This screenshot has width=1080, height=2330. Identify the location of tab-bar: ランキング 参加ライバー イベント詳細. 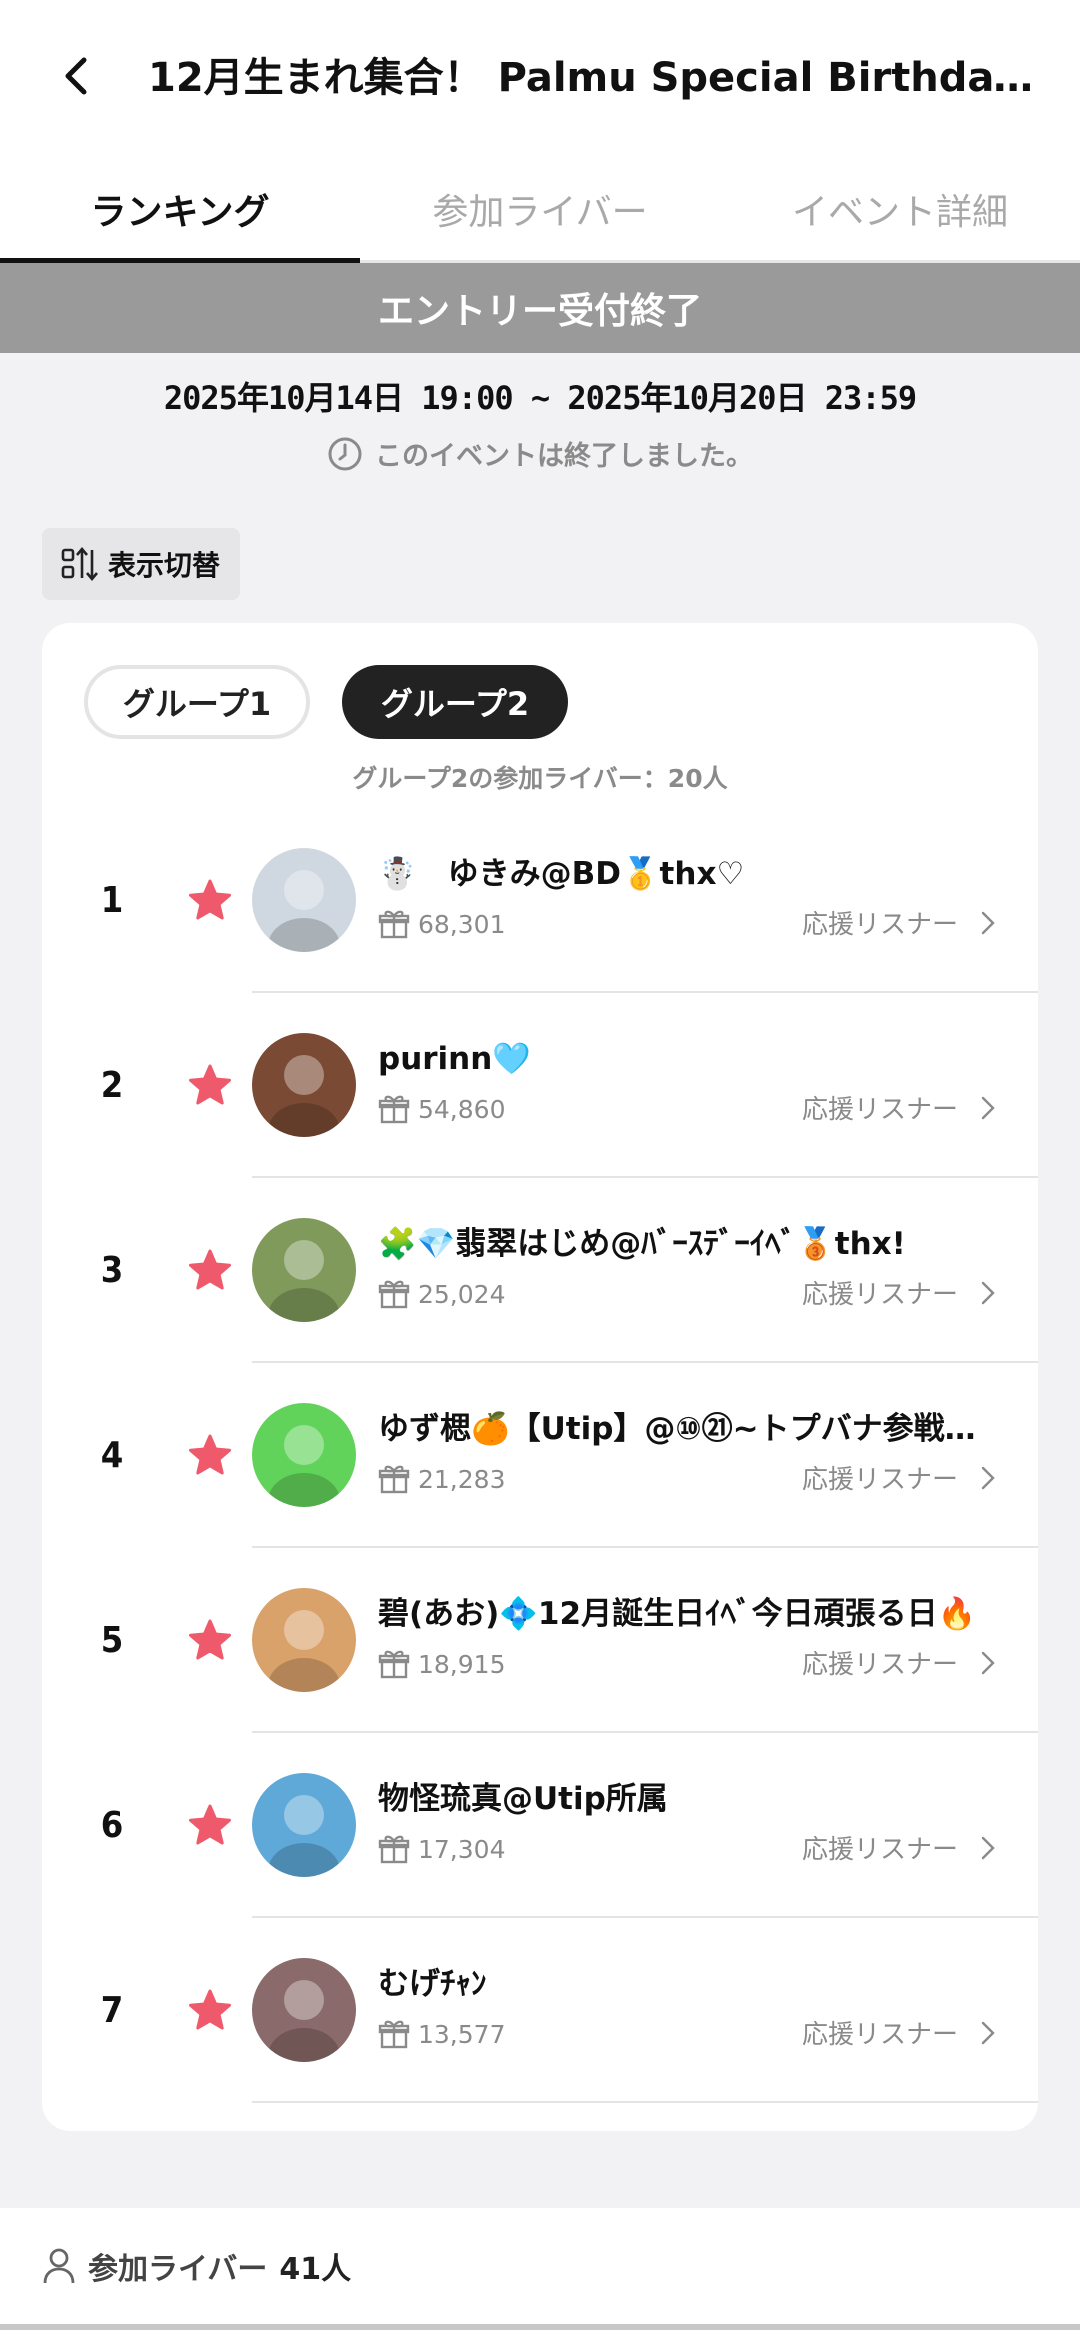
(540, 210).